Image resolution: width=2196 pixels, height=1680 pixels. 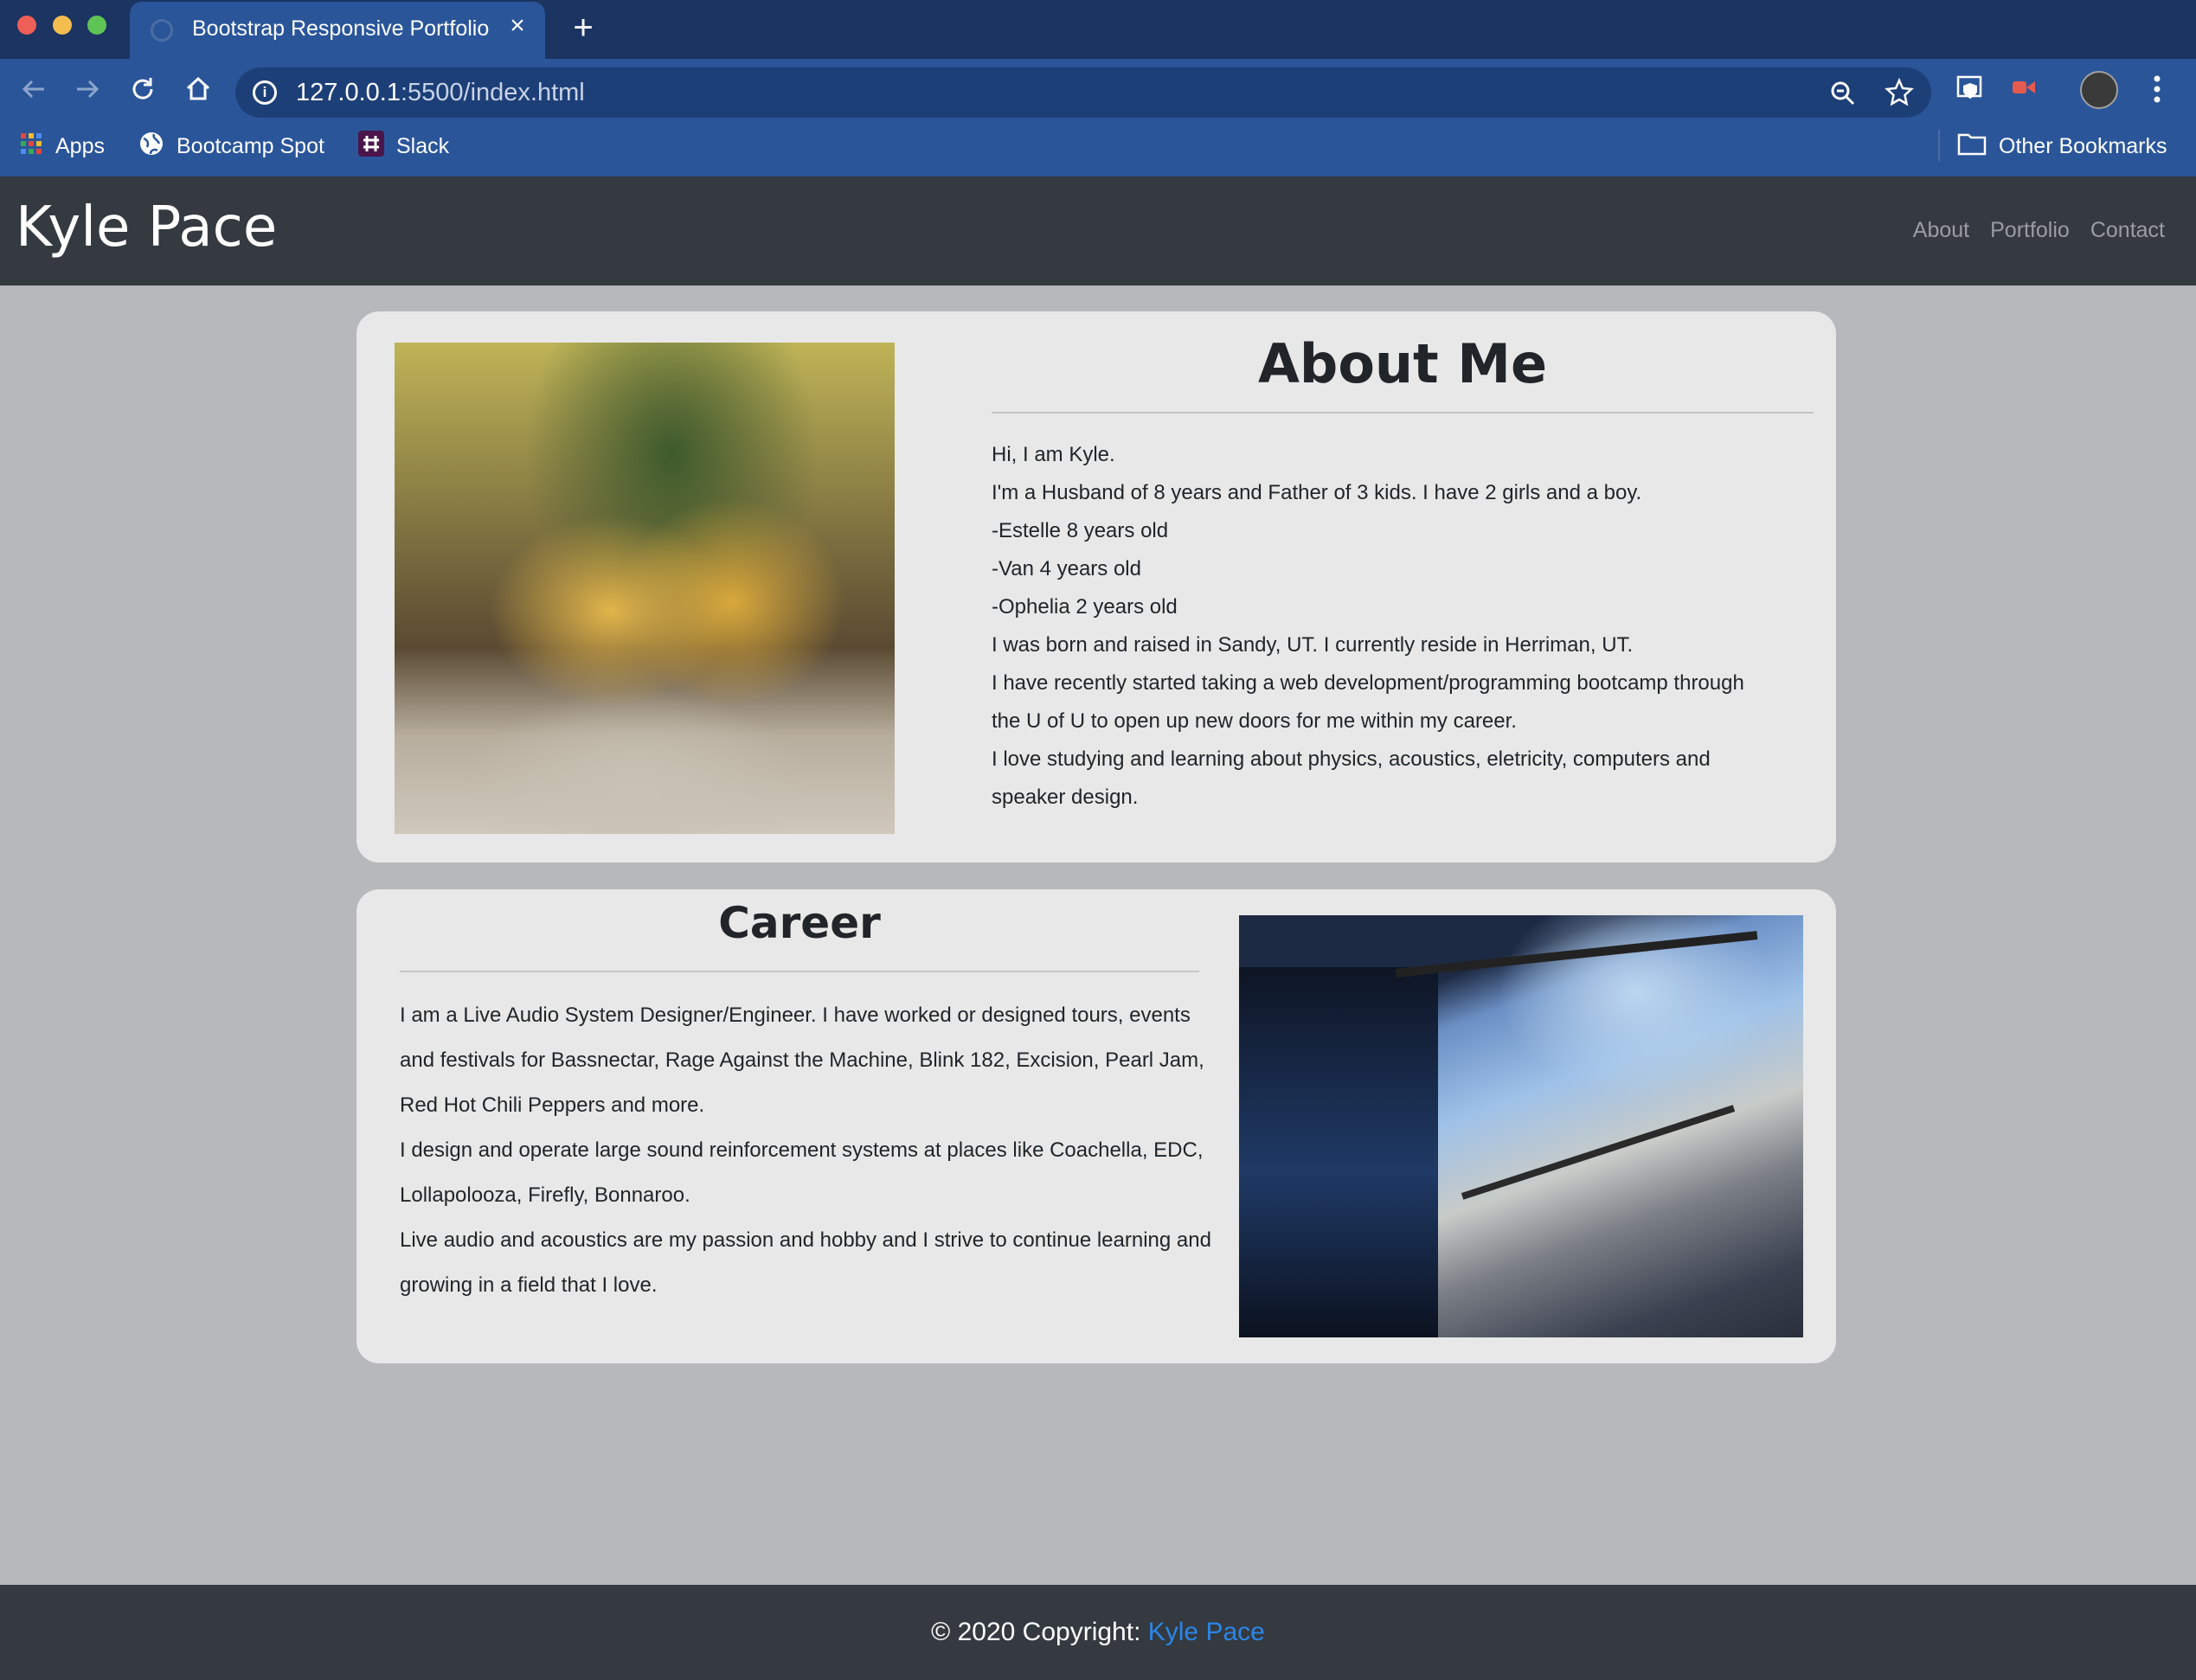 What do you see at coordinates (1098, 29) in the screenshot?
I see `browser-titlebar: Bootstrap Responsive Portfolio × +` at bounding box center [1098, 29].